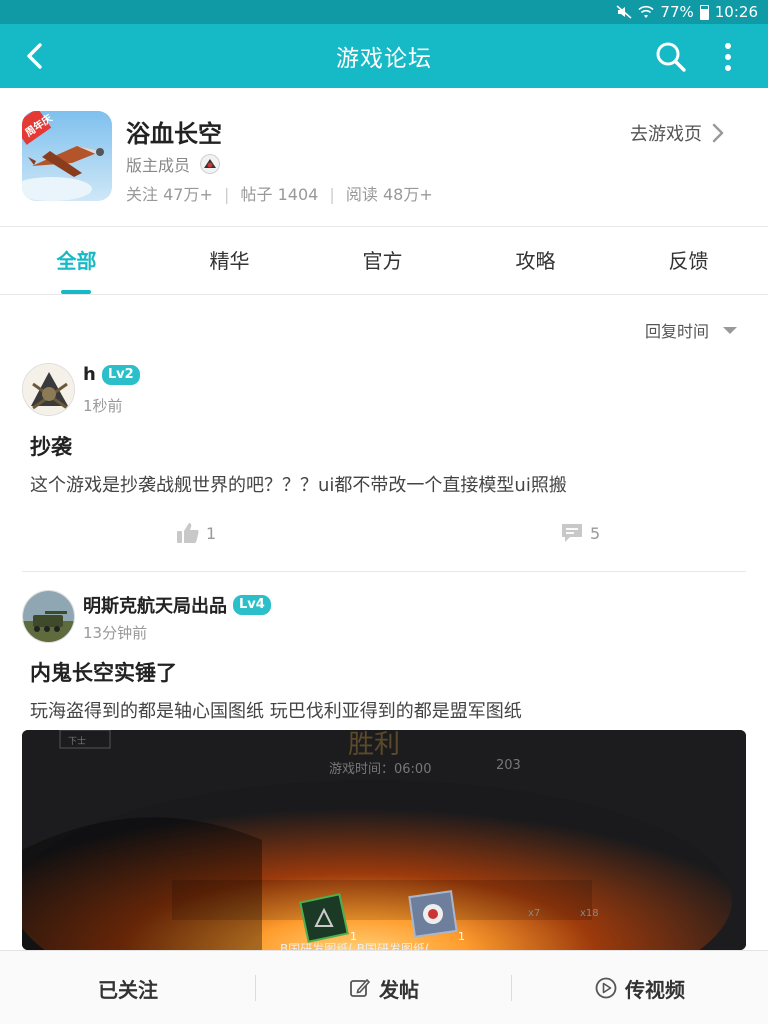 Image resolution: width=768 pixels, height=1024 pixels. Describe the element at coordinates (704, 12) in the screenshot. I see `battery-icon` at that location.